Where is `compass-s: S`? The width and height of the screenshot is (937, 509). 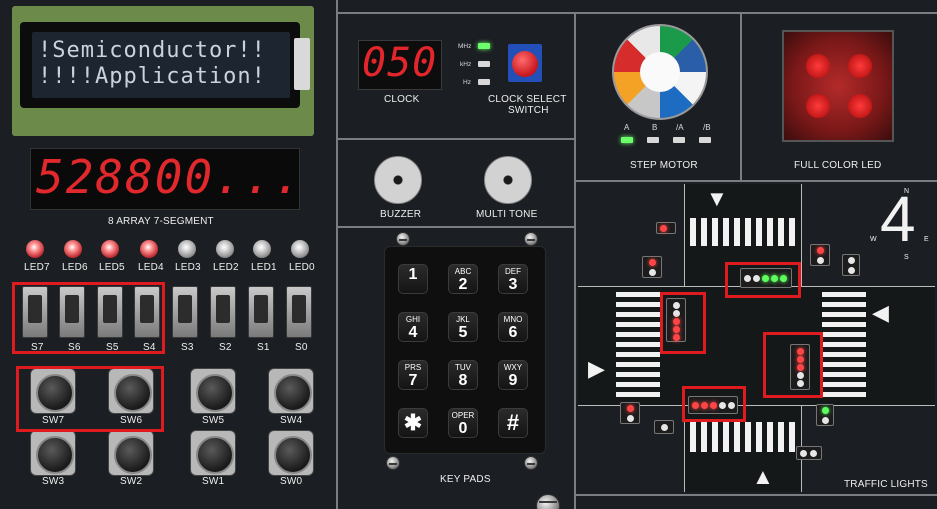
compass-s: S is located at coordinates (906, 257).